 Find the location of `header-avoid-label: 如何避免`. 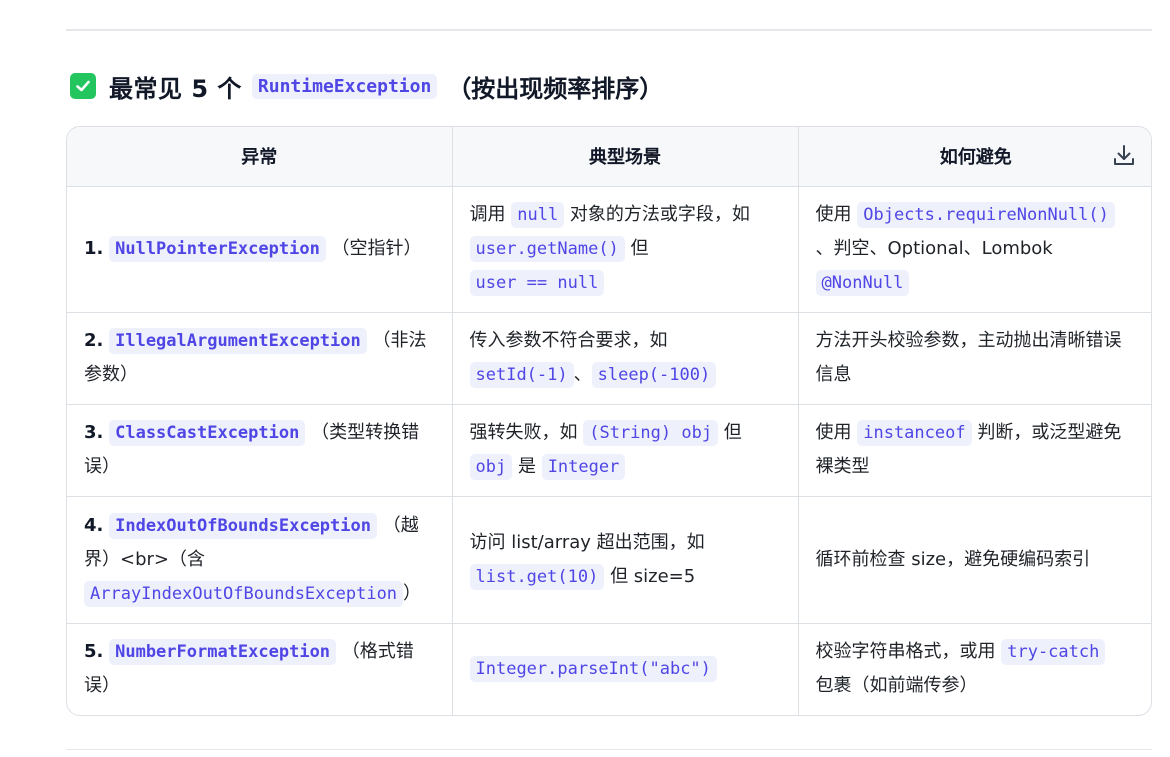

header-avoid-label: 如何避免 is located at coordinates (975, 158).